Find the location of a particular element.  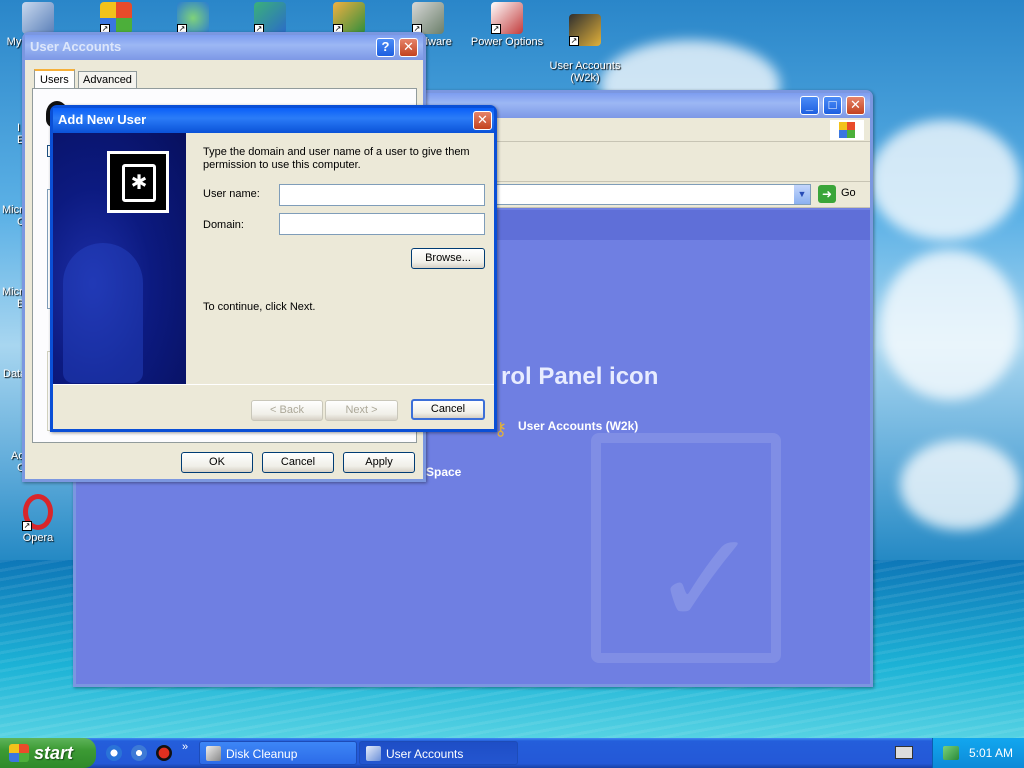

keyboard-icon is located at coordinates (904, 752).